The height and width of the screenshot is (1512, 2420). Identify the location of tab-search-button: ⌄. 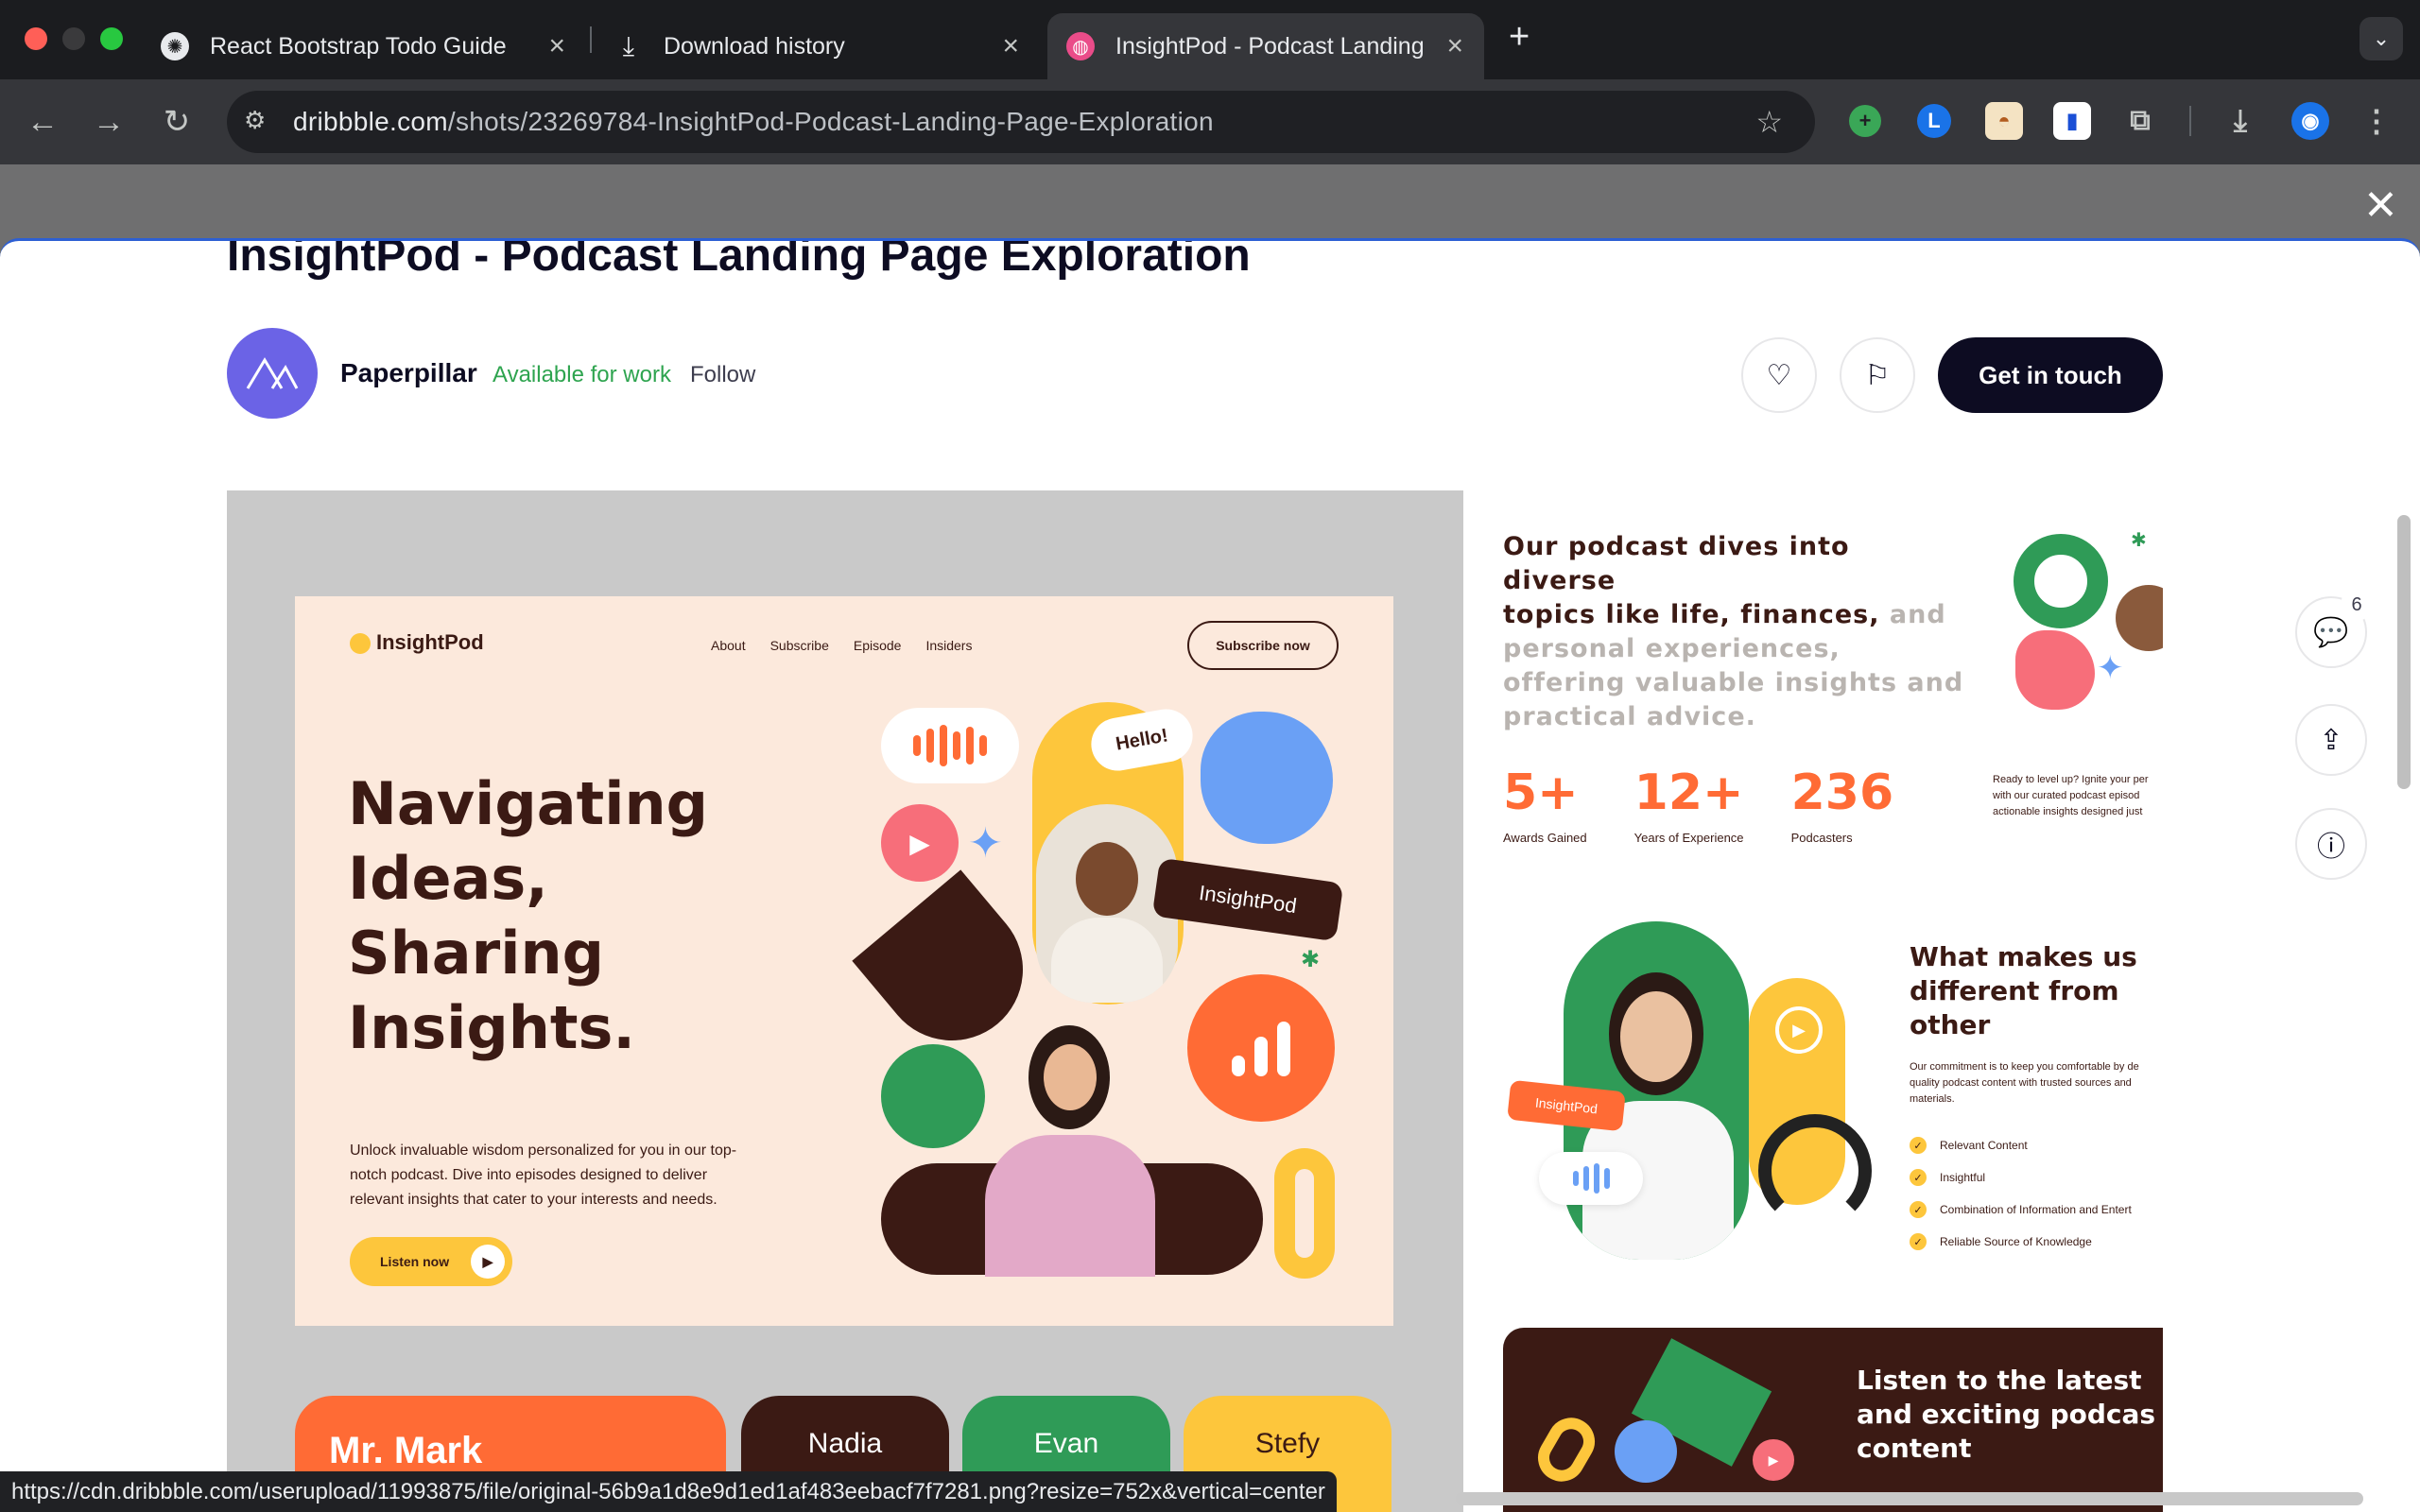
(2381, 38).